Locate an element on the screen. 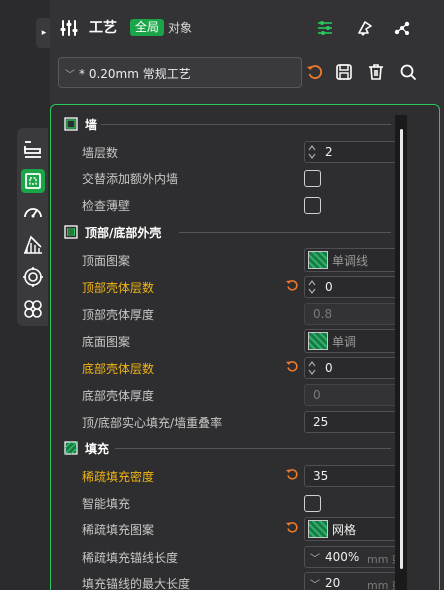  setting-label: 顶部壳体层数 is located at coordinates (118, 288).